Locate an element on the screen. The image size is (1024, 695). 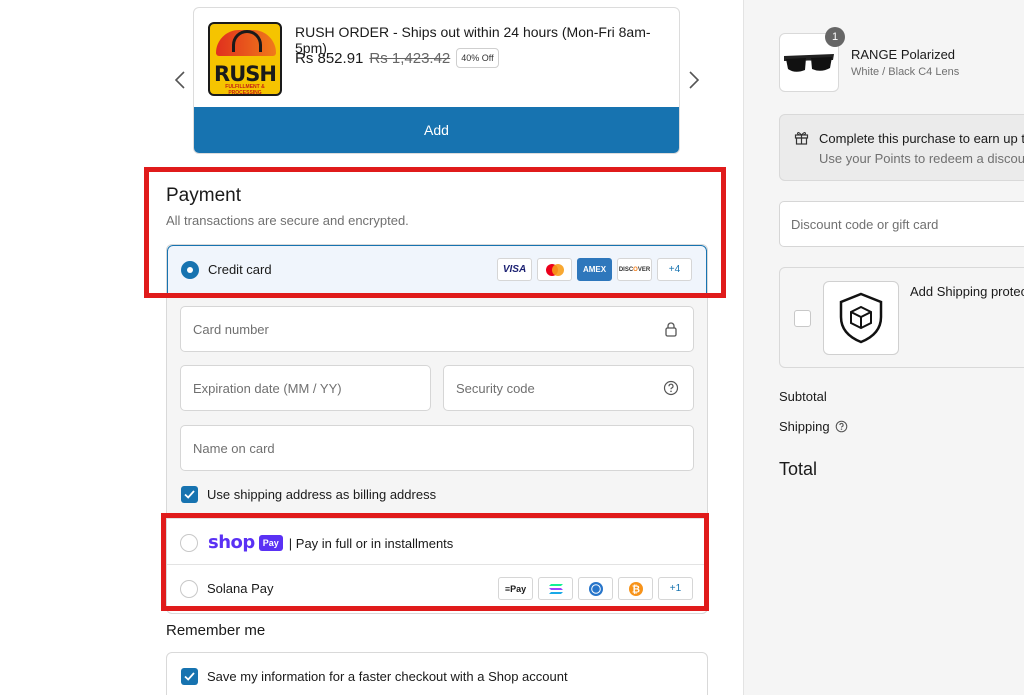
billing-address-checkbox is located at coordinates (189, 494).